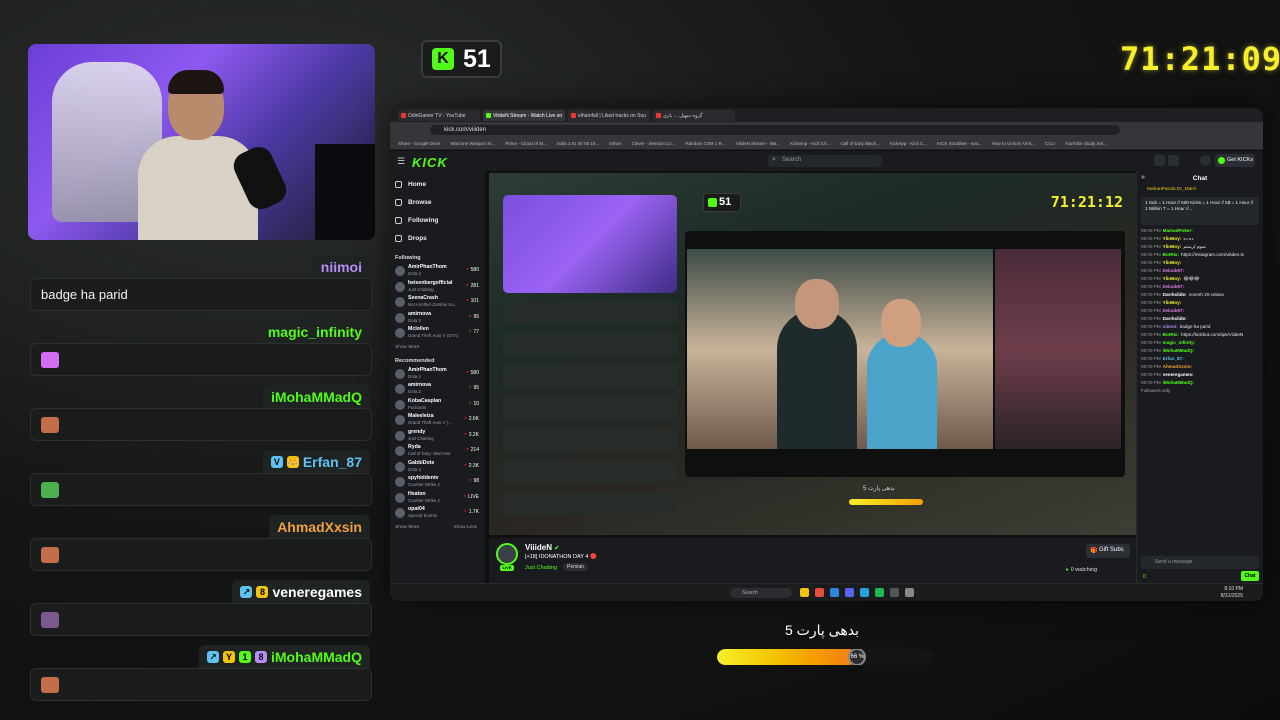 This screenshot has width=1280, height=720. Describe the element at coordinates (804, 592) in the screenshot. I see `file-explorer-icon` at that location.